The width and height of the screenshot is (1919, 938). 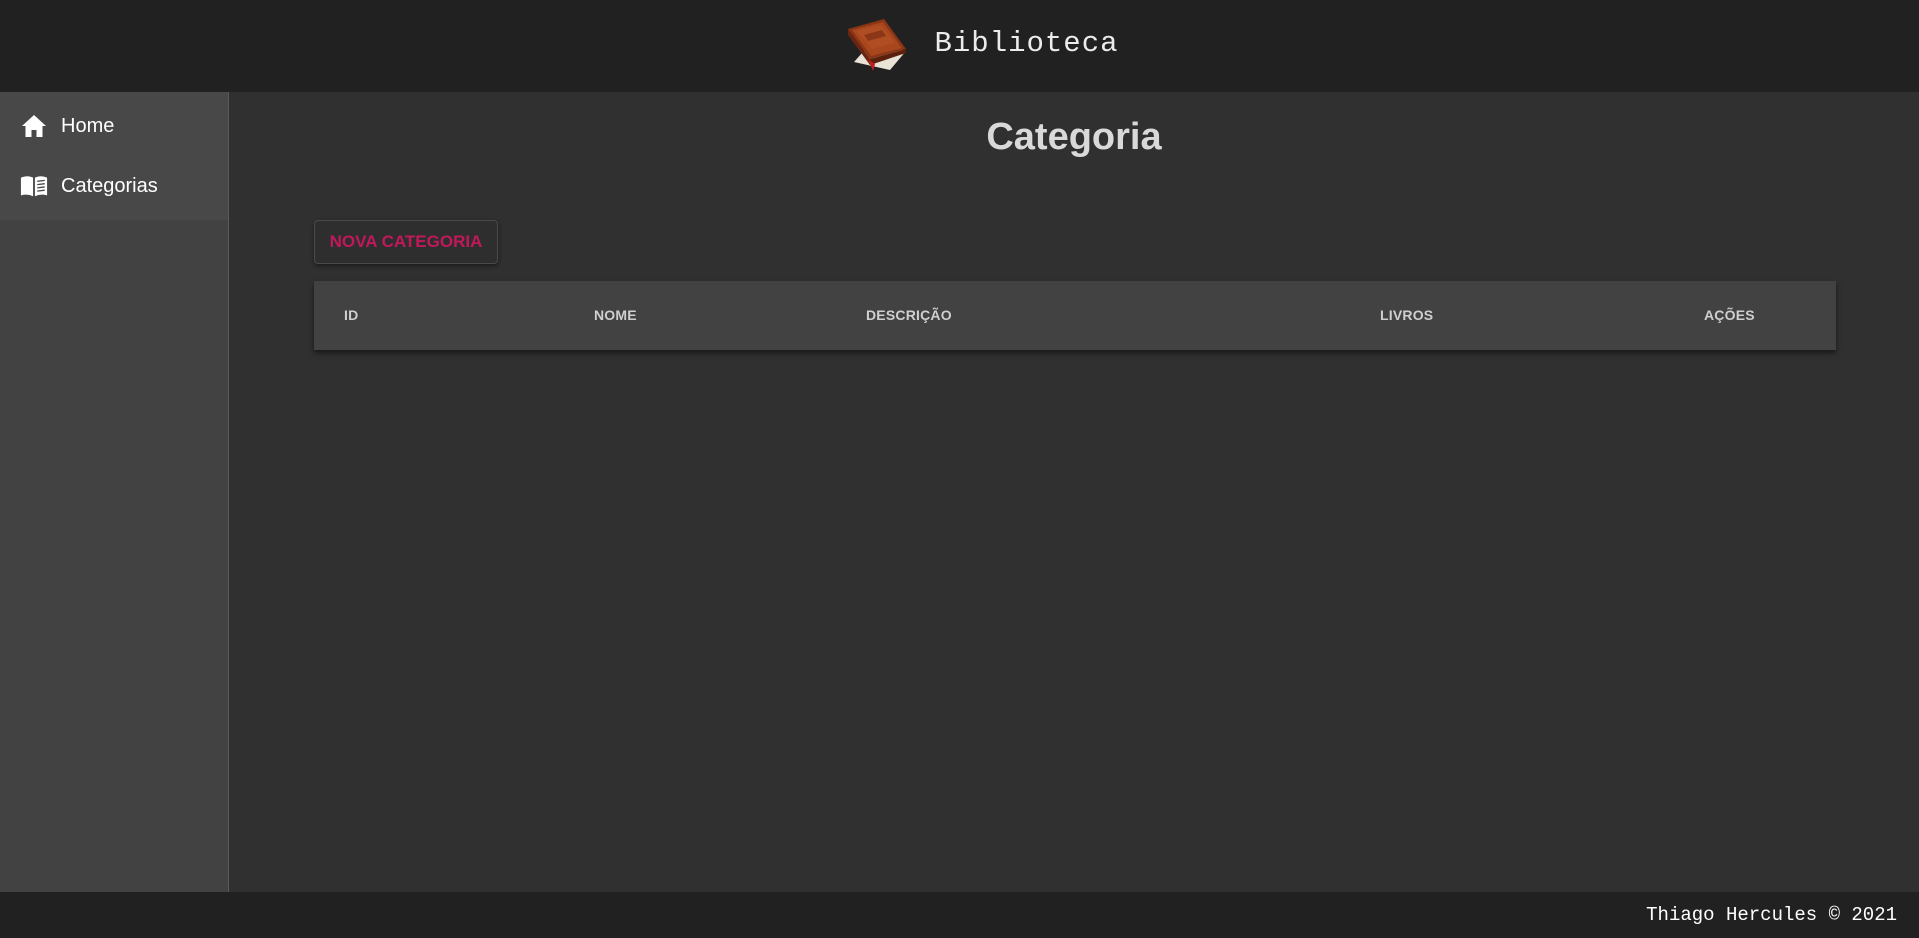 What do you see at coordinates (877, 44) in the screenshot?
I see `book-icon` at bounding box center [877, 44].